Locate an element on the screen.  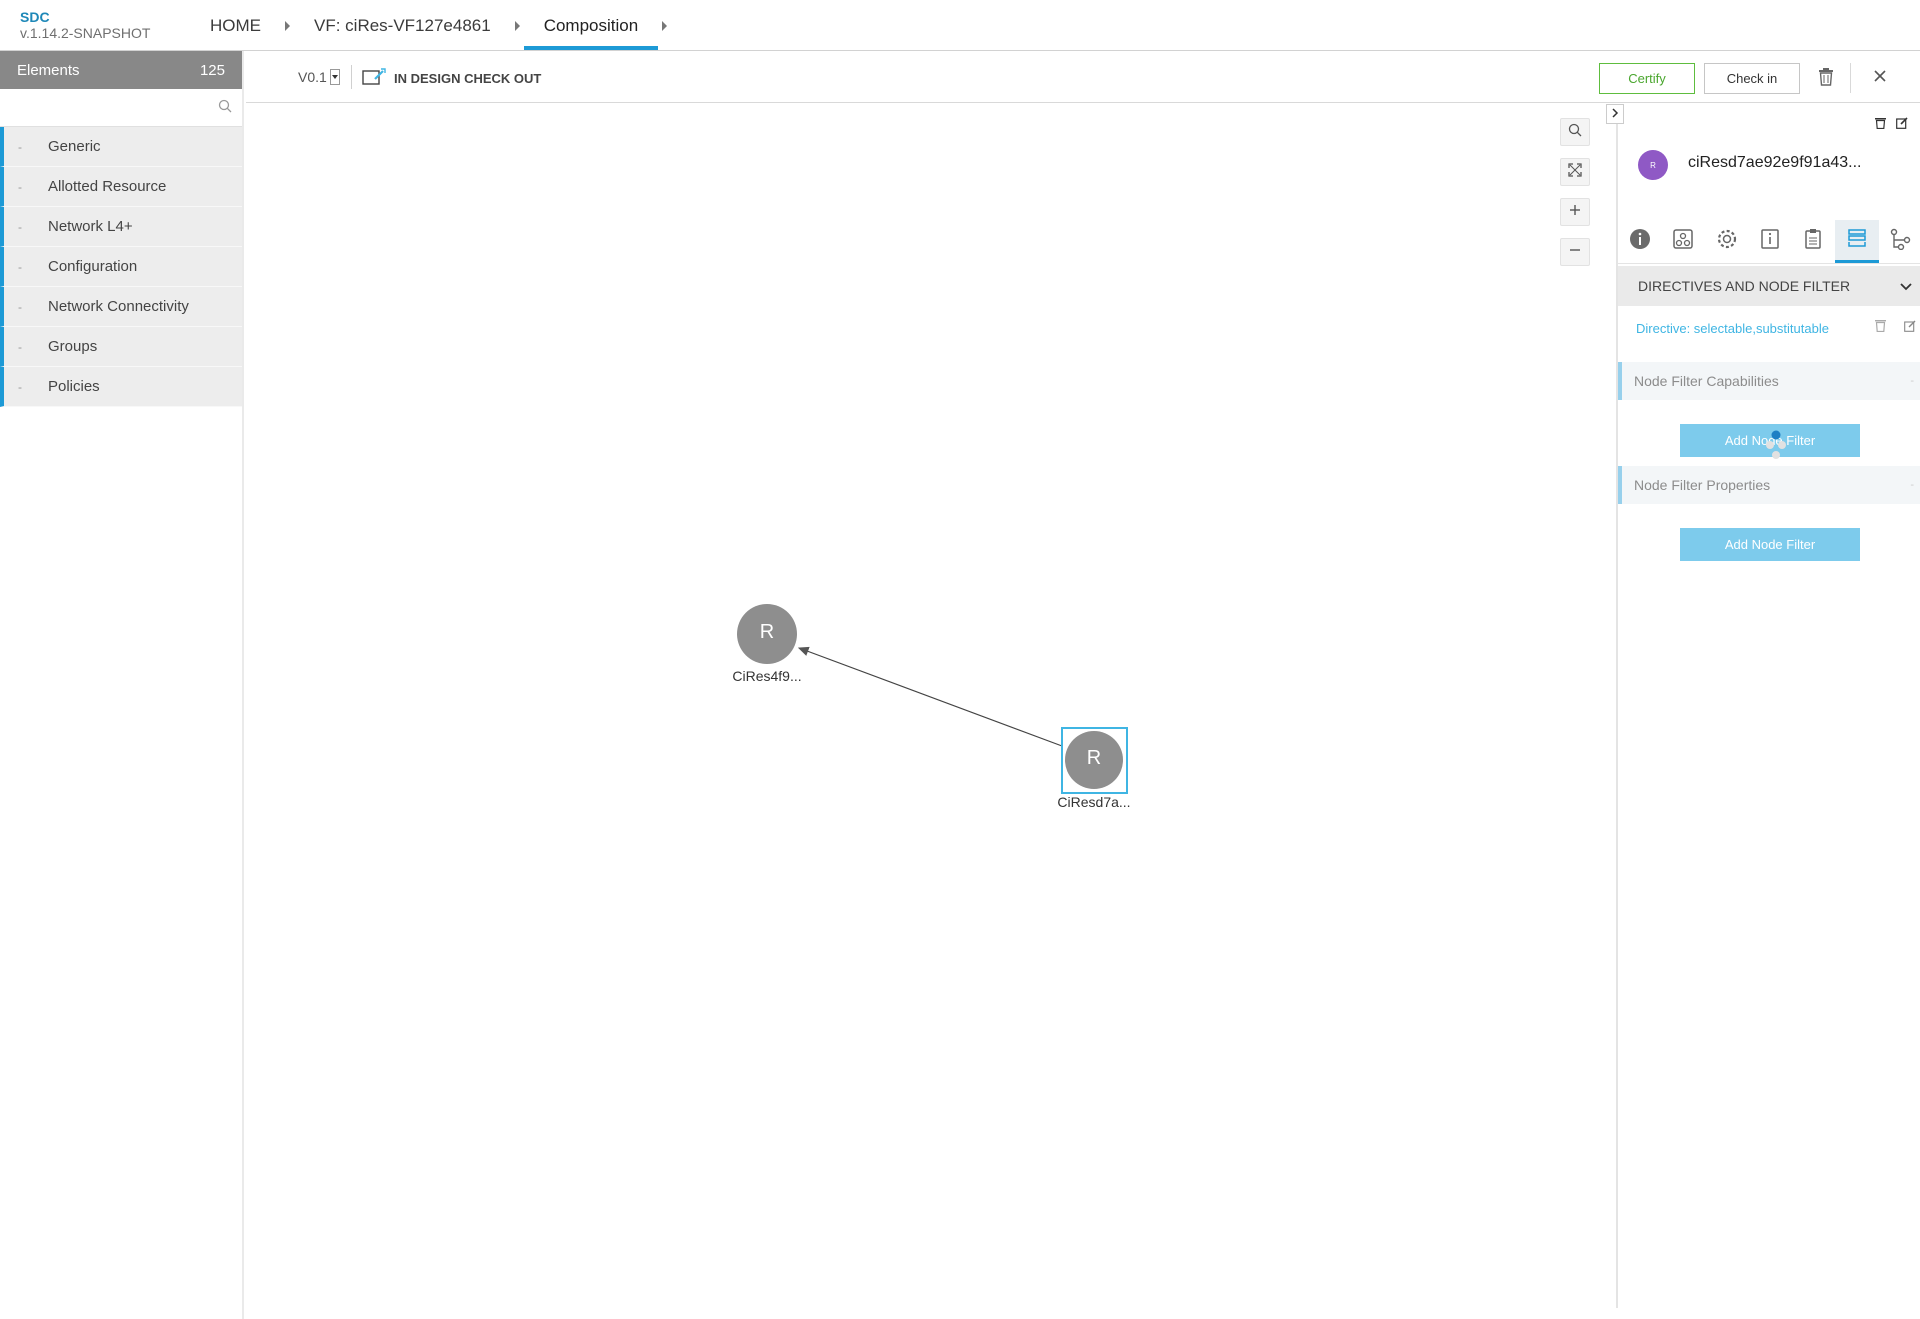
directive-row: Directive: selectable,substitutable is located at coordinates (1776, 328).